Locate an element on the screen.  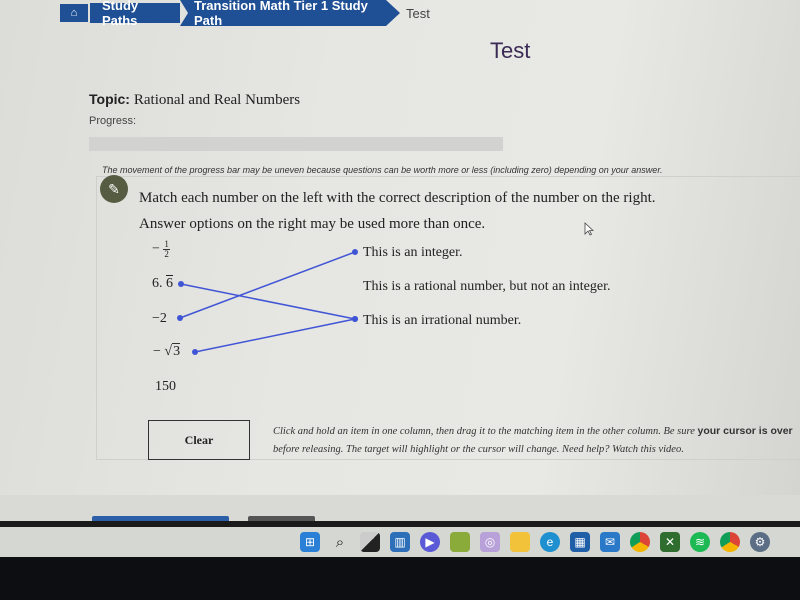
denominator: 2 is located at coordinates (166, 254).